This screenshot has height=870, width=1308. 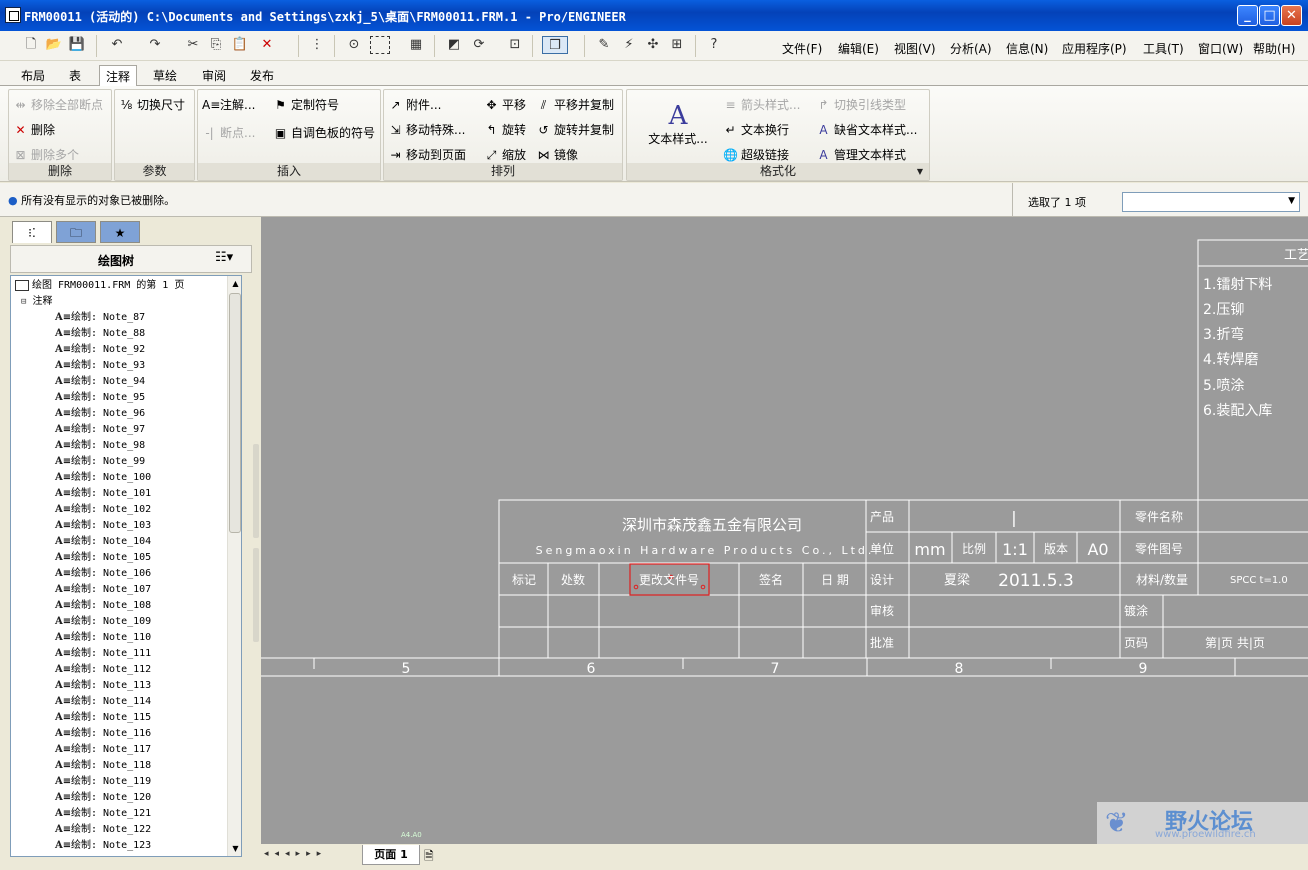 I want to click on tree-note-item: A≡绘制: Note_122, so click(x=103, y=830).